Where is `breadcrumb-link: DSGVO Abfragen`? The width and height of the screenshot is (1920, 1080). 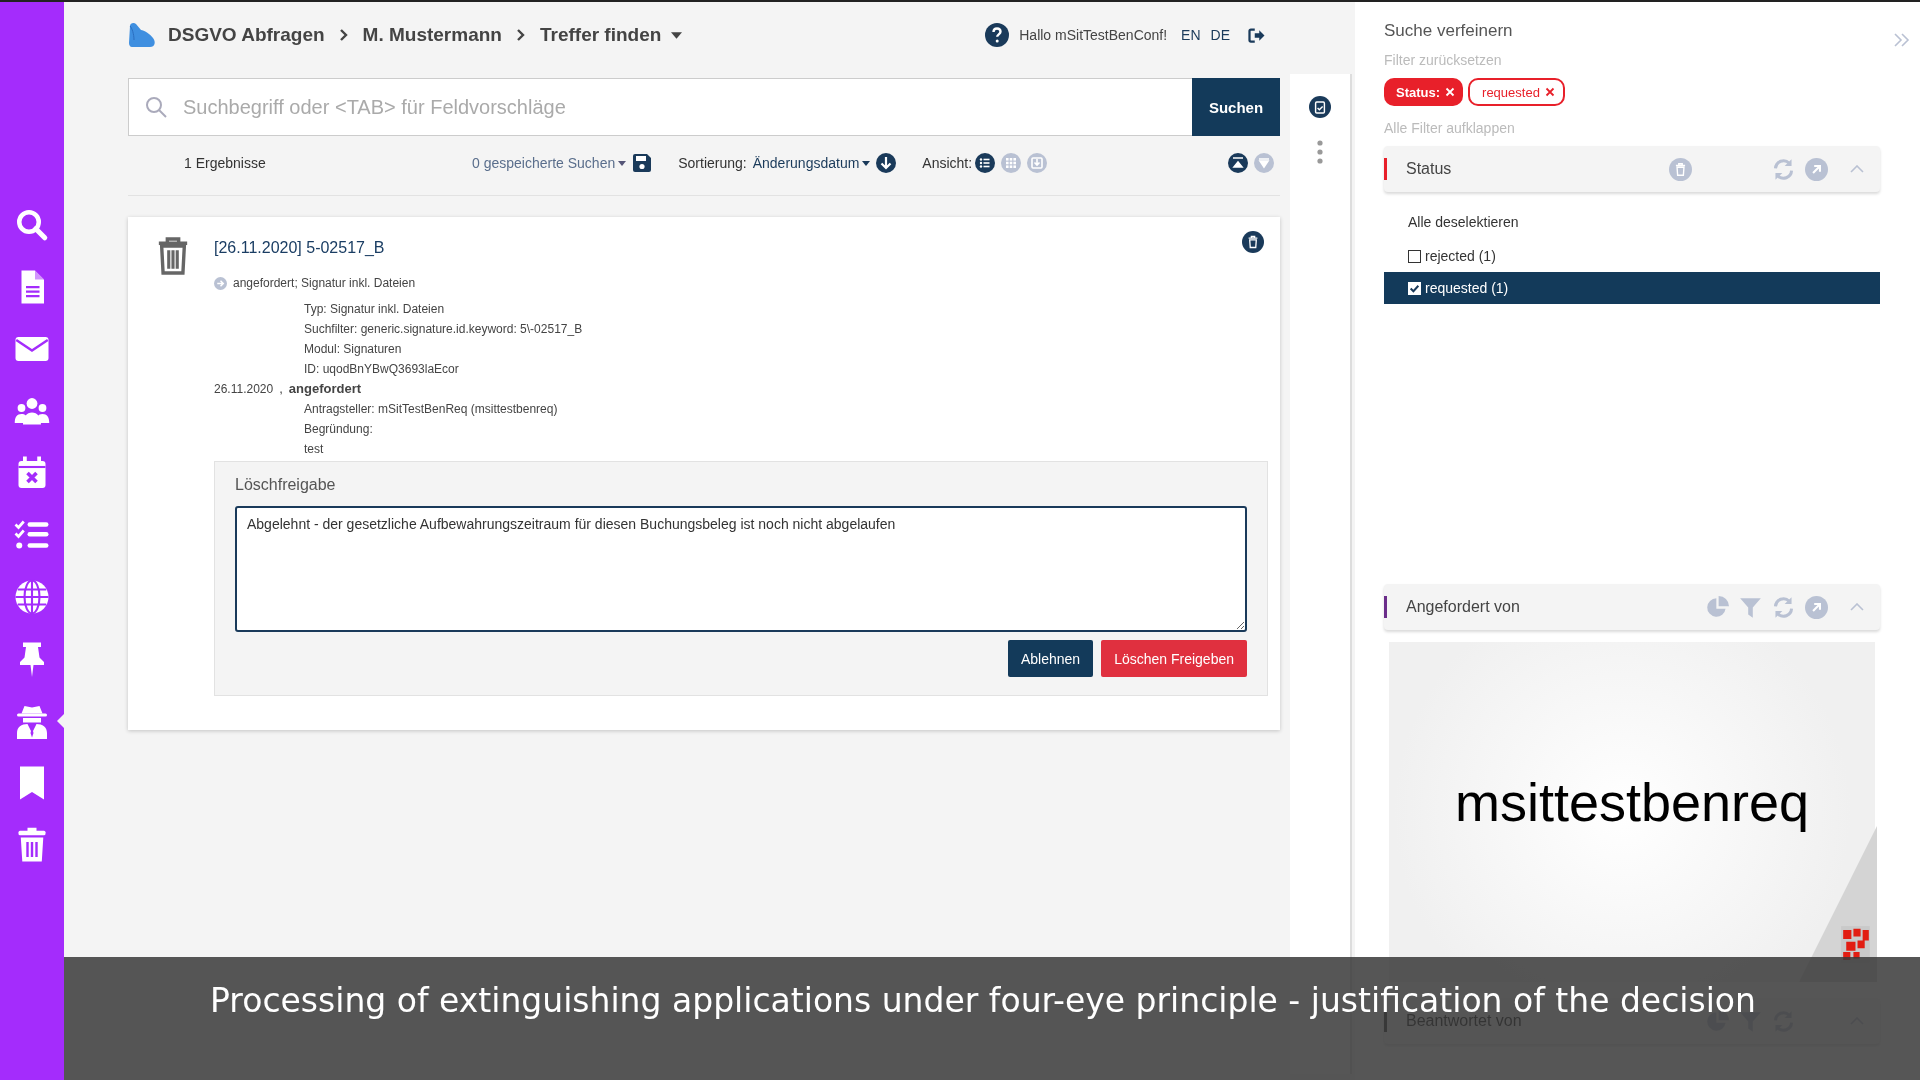 breadcrumb-link: DSGVO Abfragen is located at coordinates (246, 35).